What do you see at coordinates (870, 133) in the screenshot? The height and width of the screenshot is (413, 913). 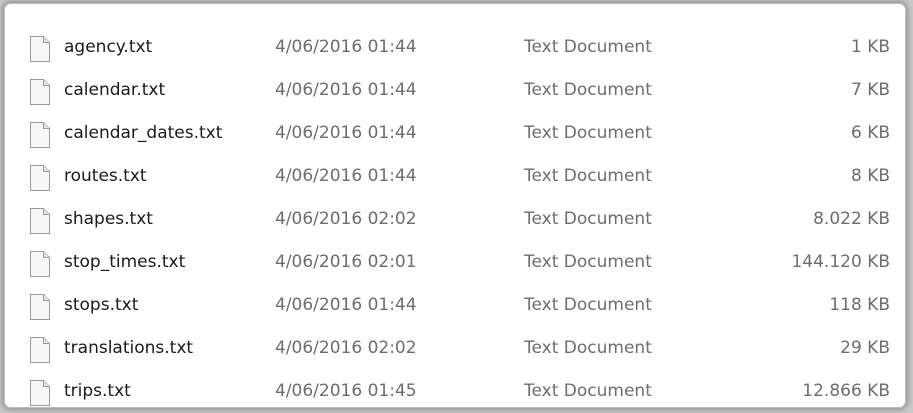 I see `file-size: 6 KB` at bounding box center [870, 133].